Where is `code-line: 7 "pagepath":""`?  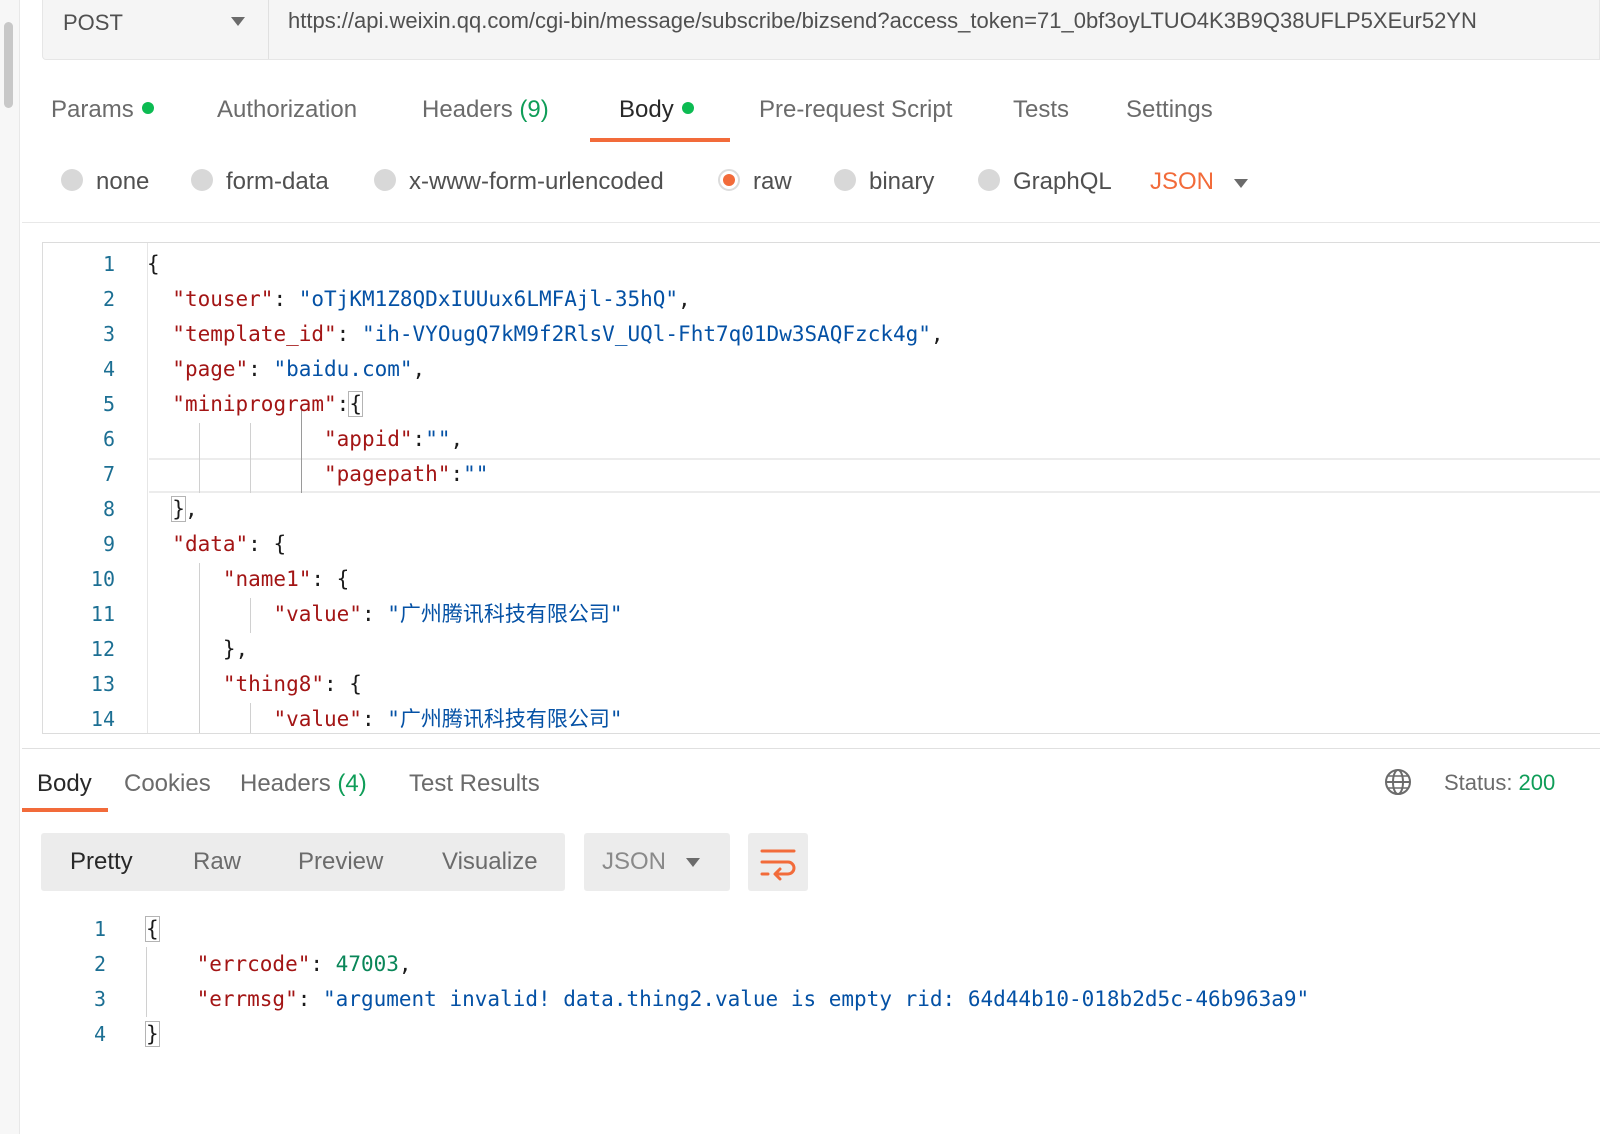 code-line: 7 "pagepath":"" is located at coordinates (821, 474).